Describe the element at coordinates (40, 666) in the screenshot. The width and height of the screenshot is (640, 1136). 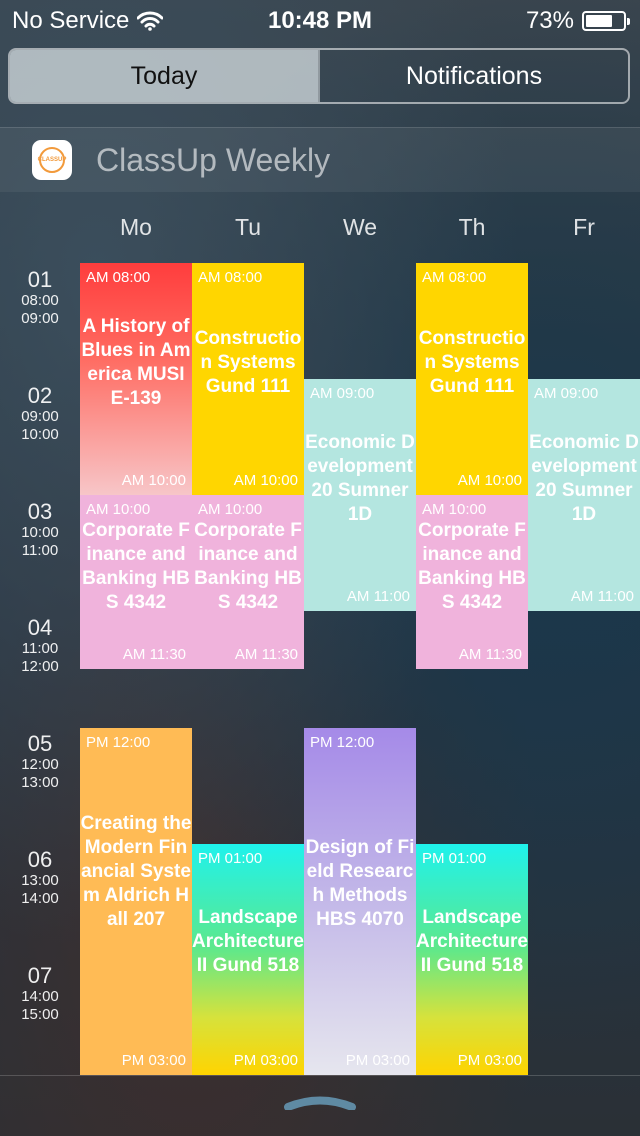
I see `period-end: 12:00` at that location.